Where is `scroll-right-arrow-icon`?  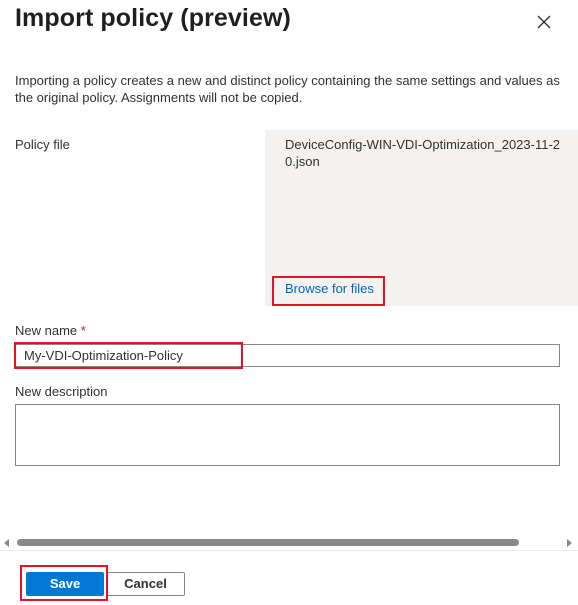
scroll-right-arrow-icon is located at coordinates (569, 543).